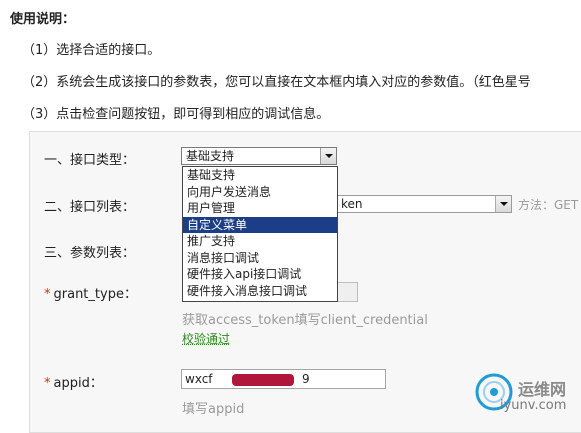 The image size is (581, 433). Describe the element at coordinates (213, 409) in the screenshot. I see `appid-hint: 填写appid` at that location.